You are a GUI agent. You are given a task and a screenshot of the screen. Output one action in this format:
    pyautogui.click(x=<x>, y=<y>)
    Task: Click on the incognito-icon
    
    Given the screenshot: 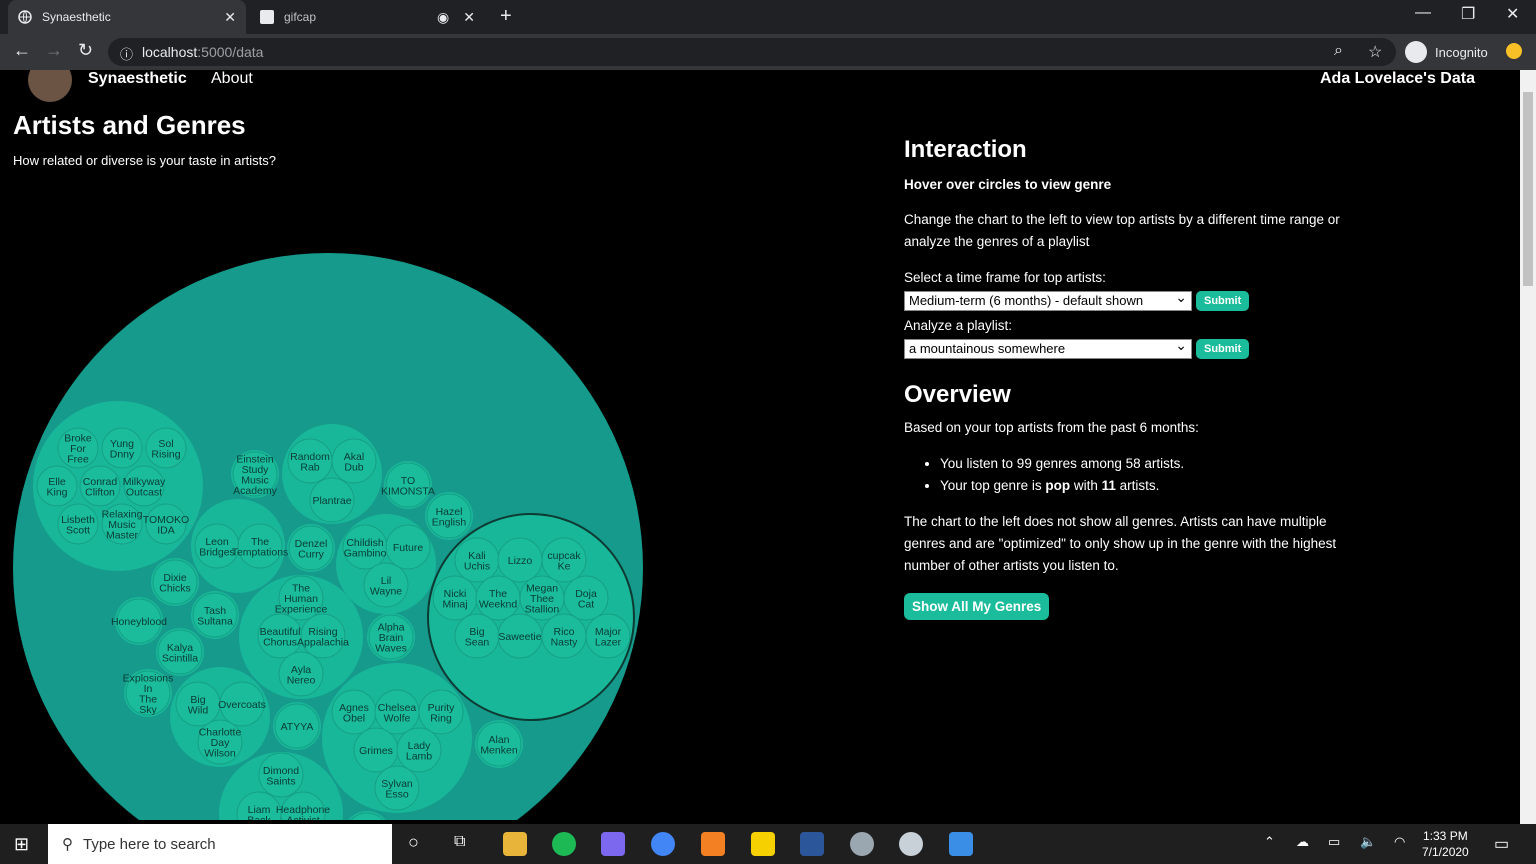 What is the action you would take?
    pyautogui.click(x=1416, y=52)
    